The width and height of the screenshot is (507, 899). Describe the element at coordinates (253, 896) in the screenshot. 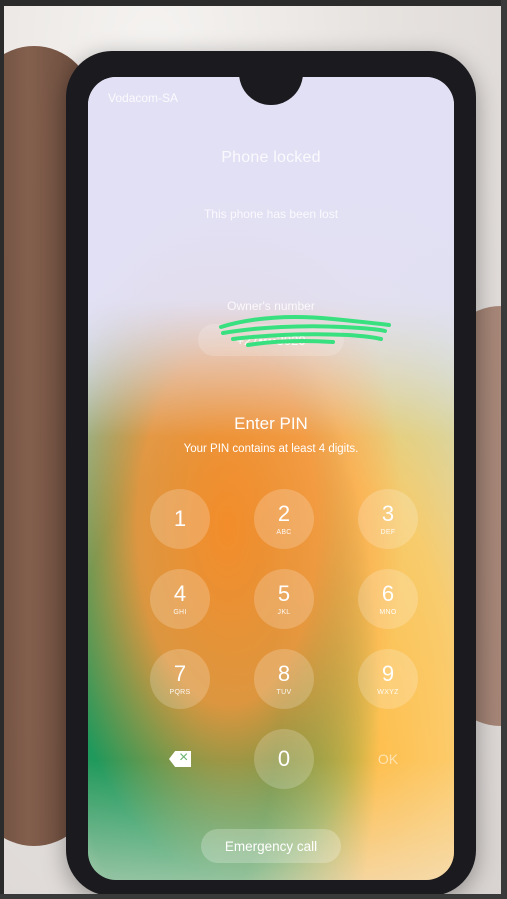

I see `frame-border-bottom` at that location.